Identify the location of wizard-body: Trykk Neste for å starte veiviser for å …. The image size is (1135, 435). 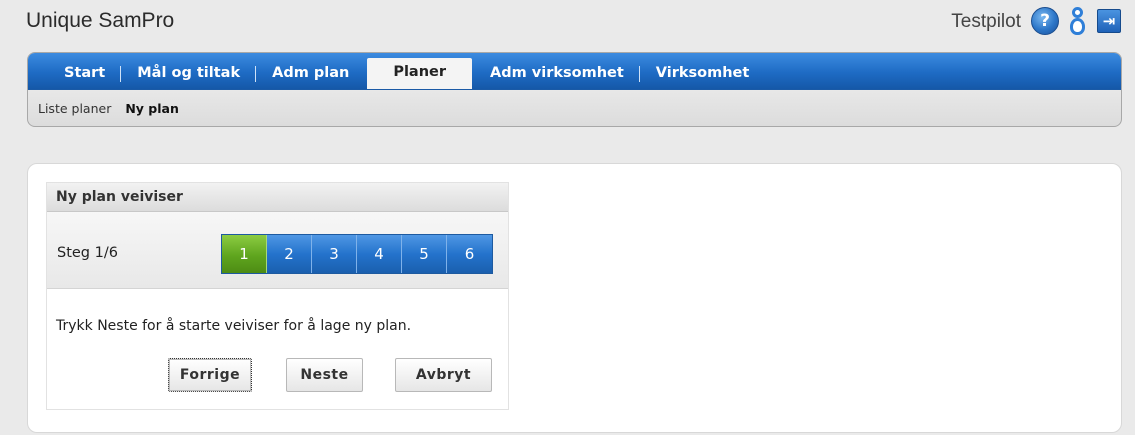
(277, 349).